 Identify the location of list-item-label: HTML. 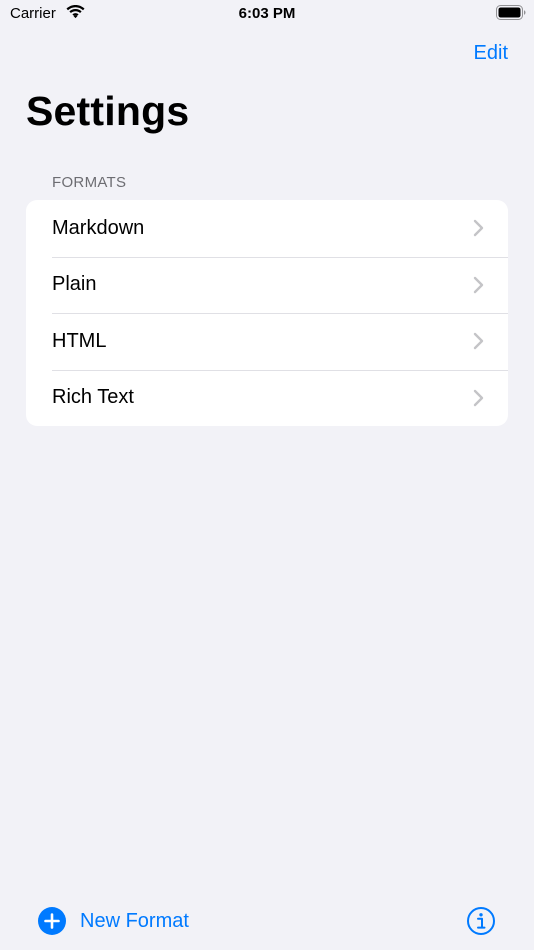
(79, 340).